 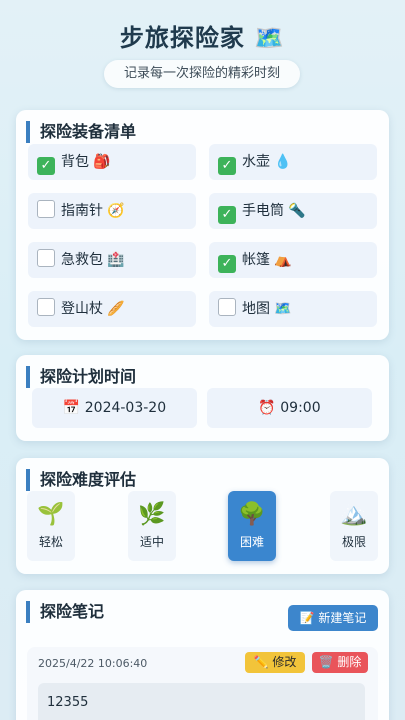 I want to click on time-value: 09:00, so click(x=300, y=408).